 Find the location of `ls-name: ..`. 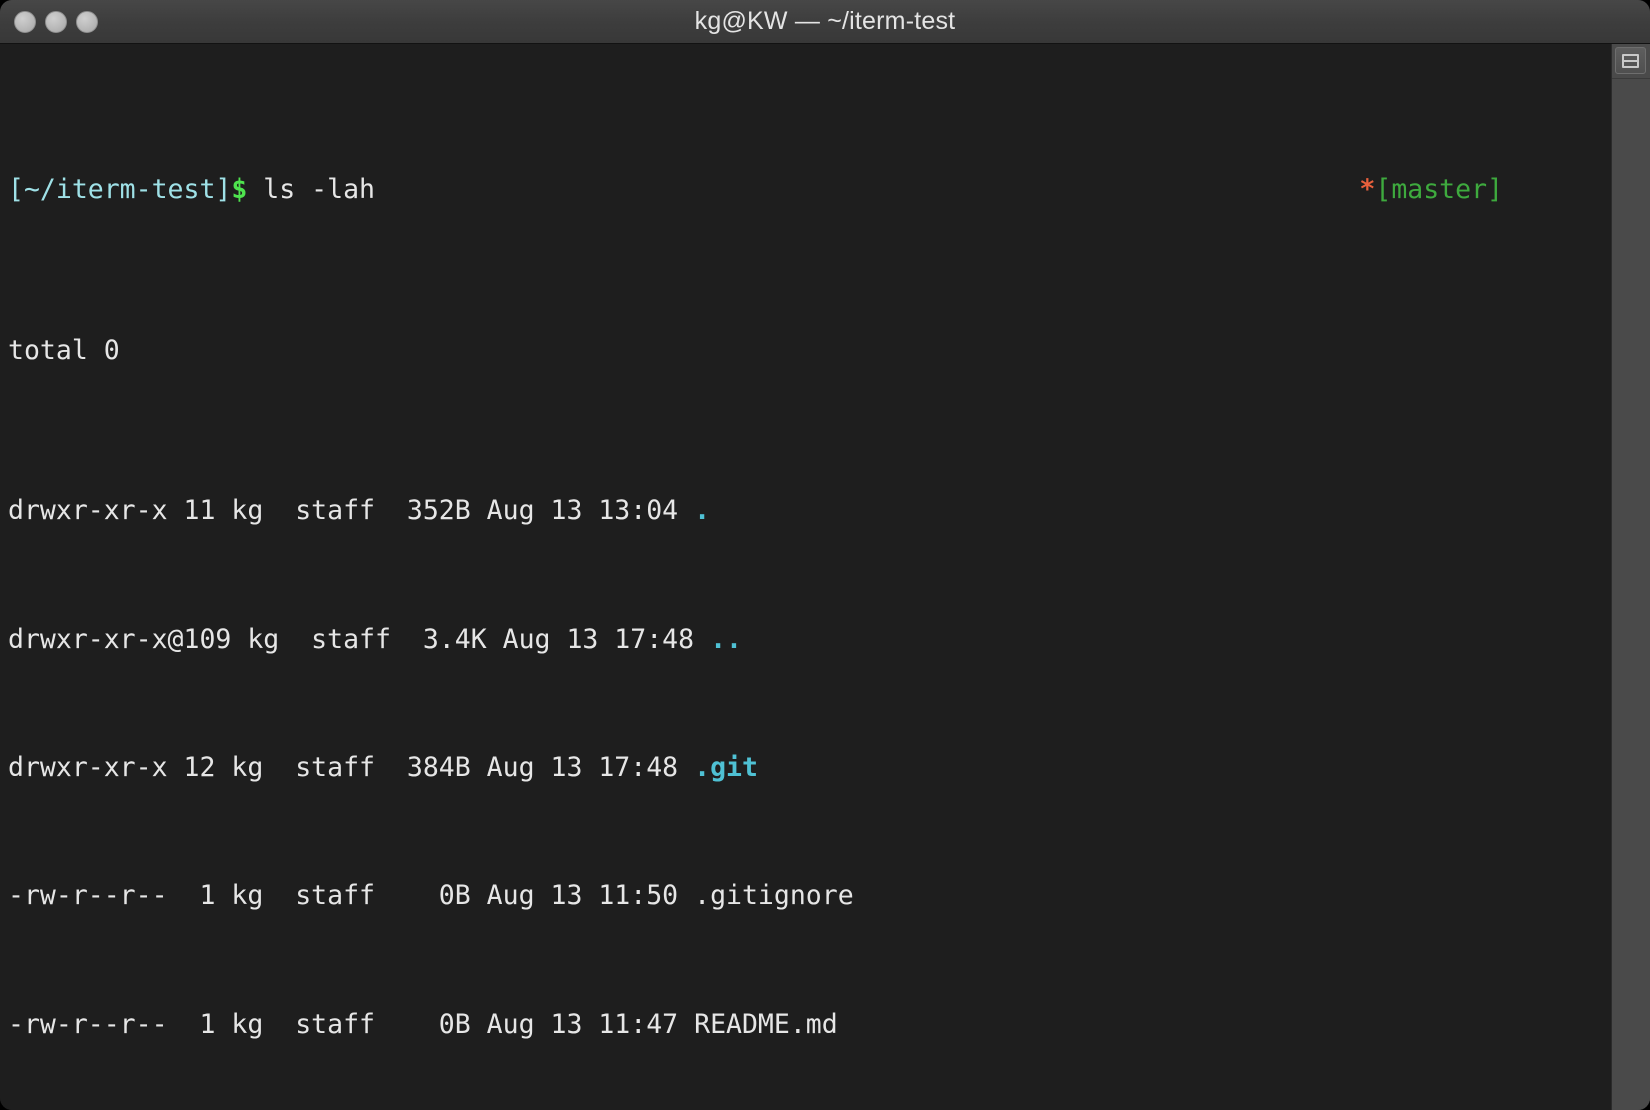

ls-name: .. is located at coordinates (726, 639).